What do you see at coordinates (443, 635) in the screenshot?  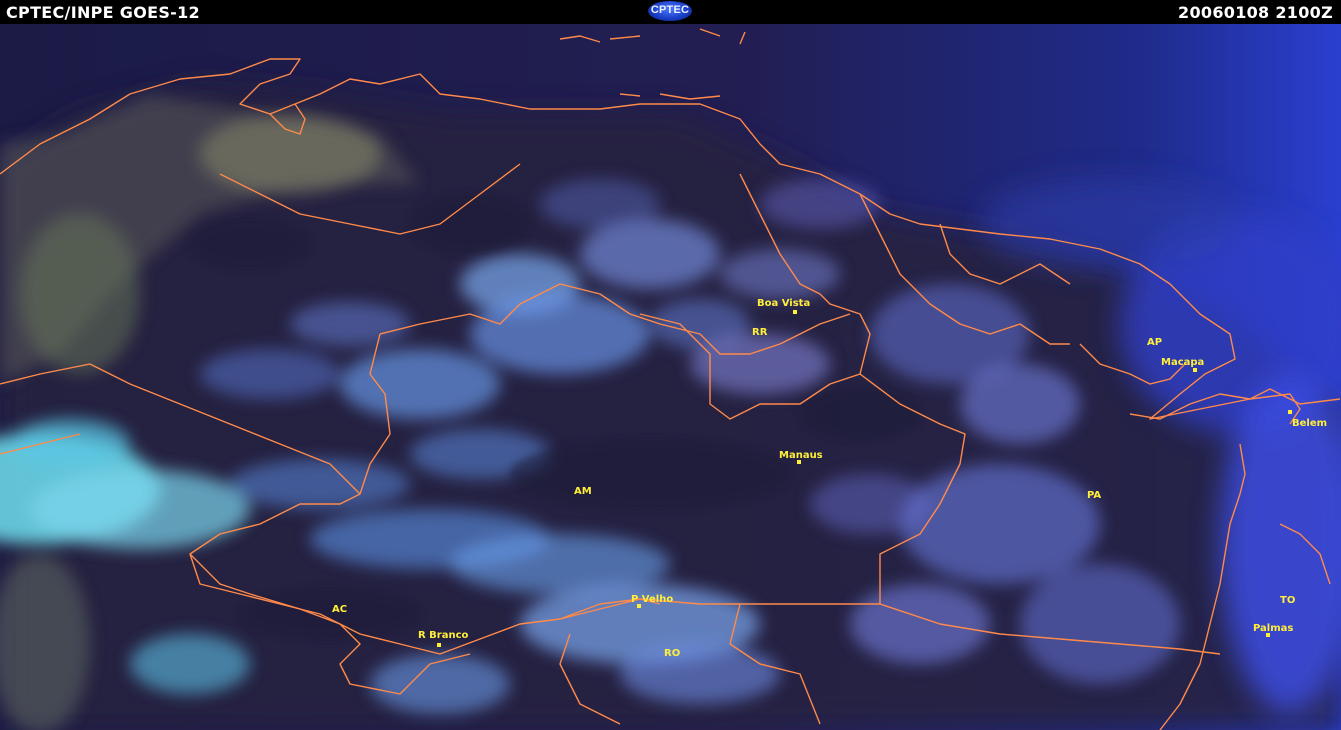 I see `city-label-r-branco: R Branco` at bounding box center [443, 635].